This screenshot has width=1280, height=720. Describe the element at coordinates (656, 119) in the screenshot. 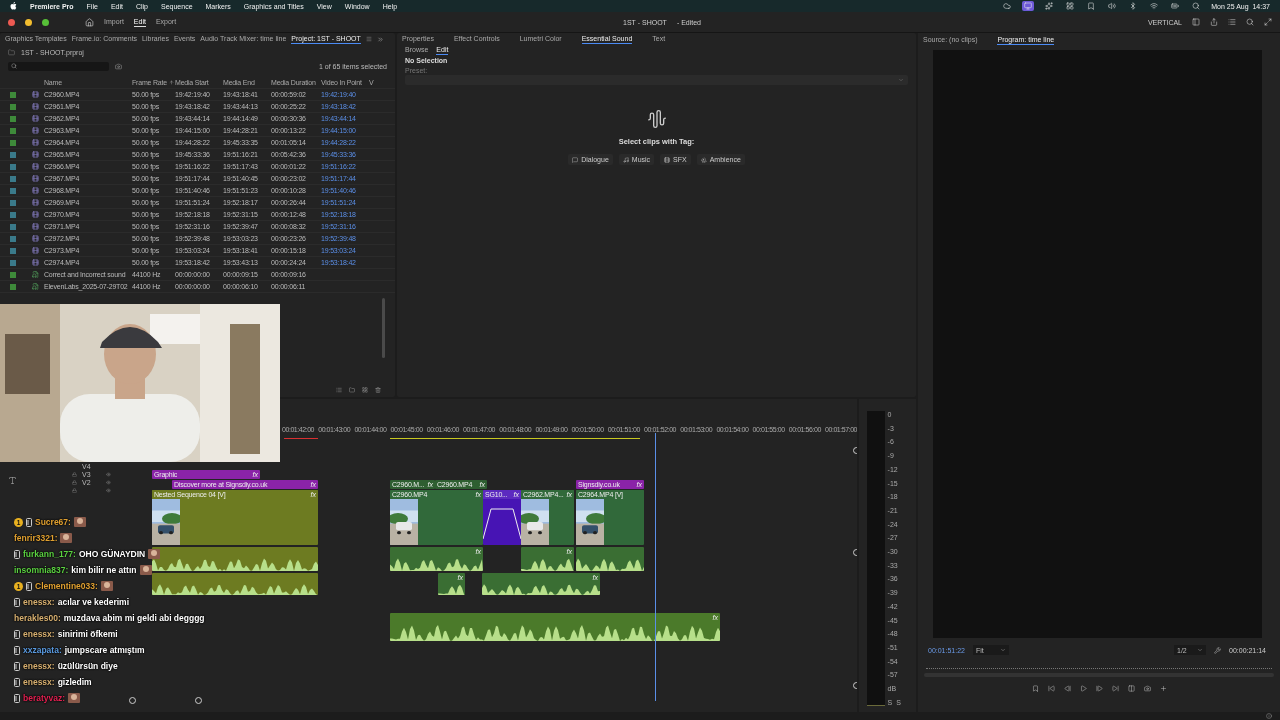

I see `waveform-icon` at that location.